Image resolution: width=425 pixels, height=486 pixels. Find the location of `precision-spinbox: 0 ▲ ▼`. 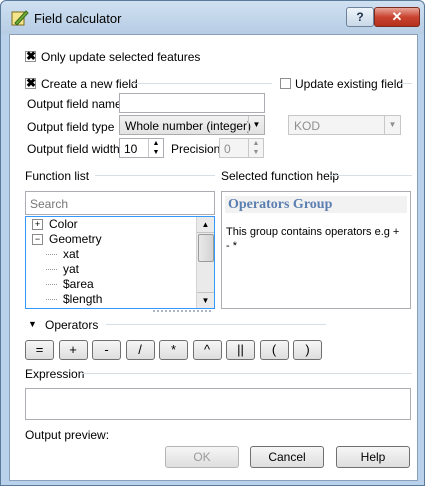

precision-spinbox: 0 ▲ ▼ is located at coordinates (241, 148).